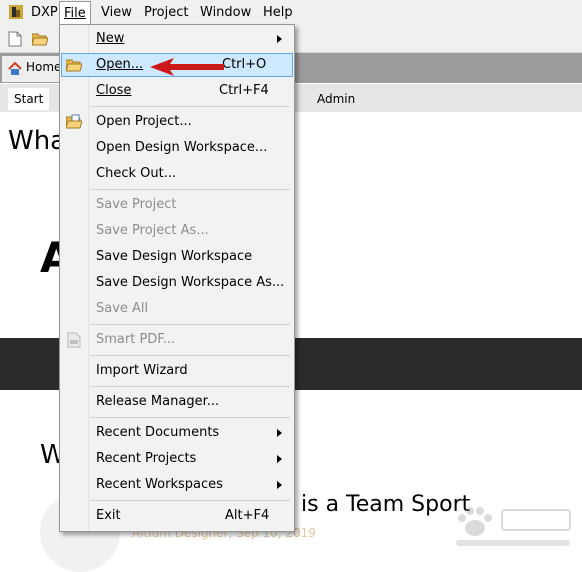 The height and width of the screenshot is (572, 582). I want to click on menu-item-save-all-label: Save All, so click(122, 308).